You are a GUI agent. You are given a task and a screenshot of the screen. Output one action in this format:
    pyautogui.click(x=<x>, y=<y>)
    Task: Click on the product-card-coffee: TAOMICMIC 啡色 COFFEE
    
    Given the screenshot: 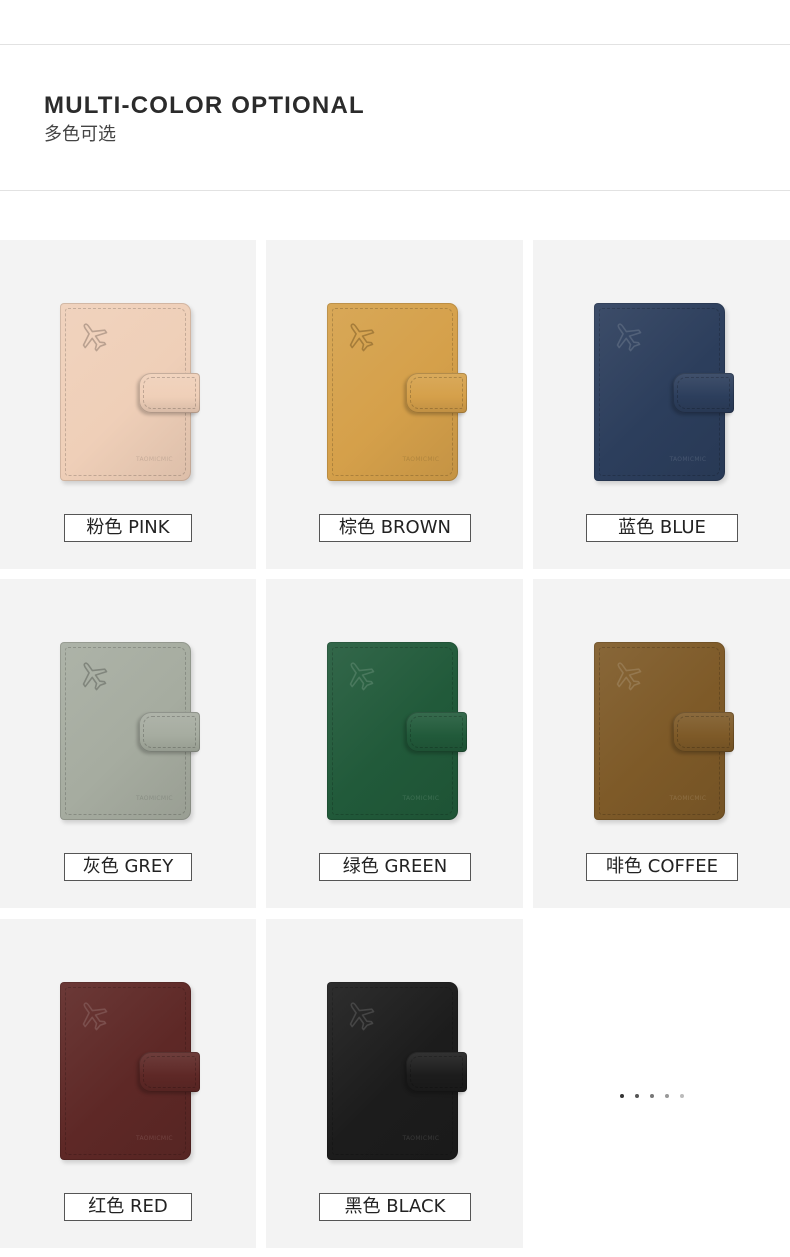 What is the action you would take?
    pyautogui.click(x=661, y=743)
    